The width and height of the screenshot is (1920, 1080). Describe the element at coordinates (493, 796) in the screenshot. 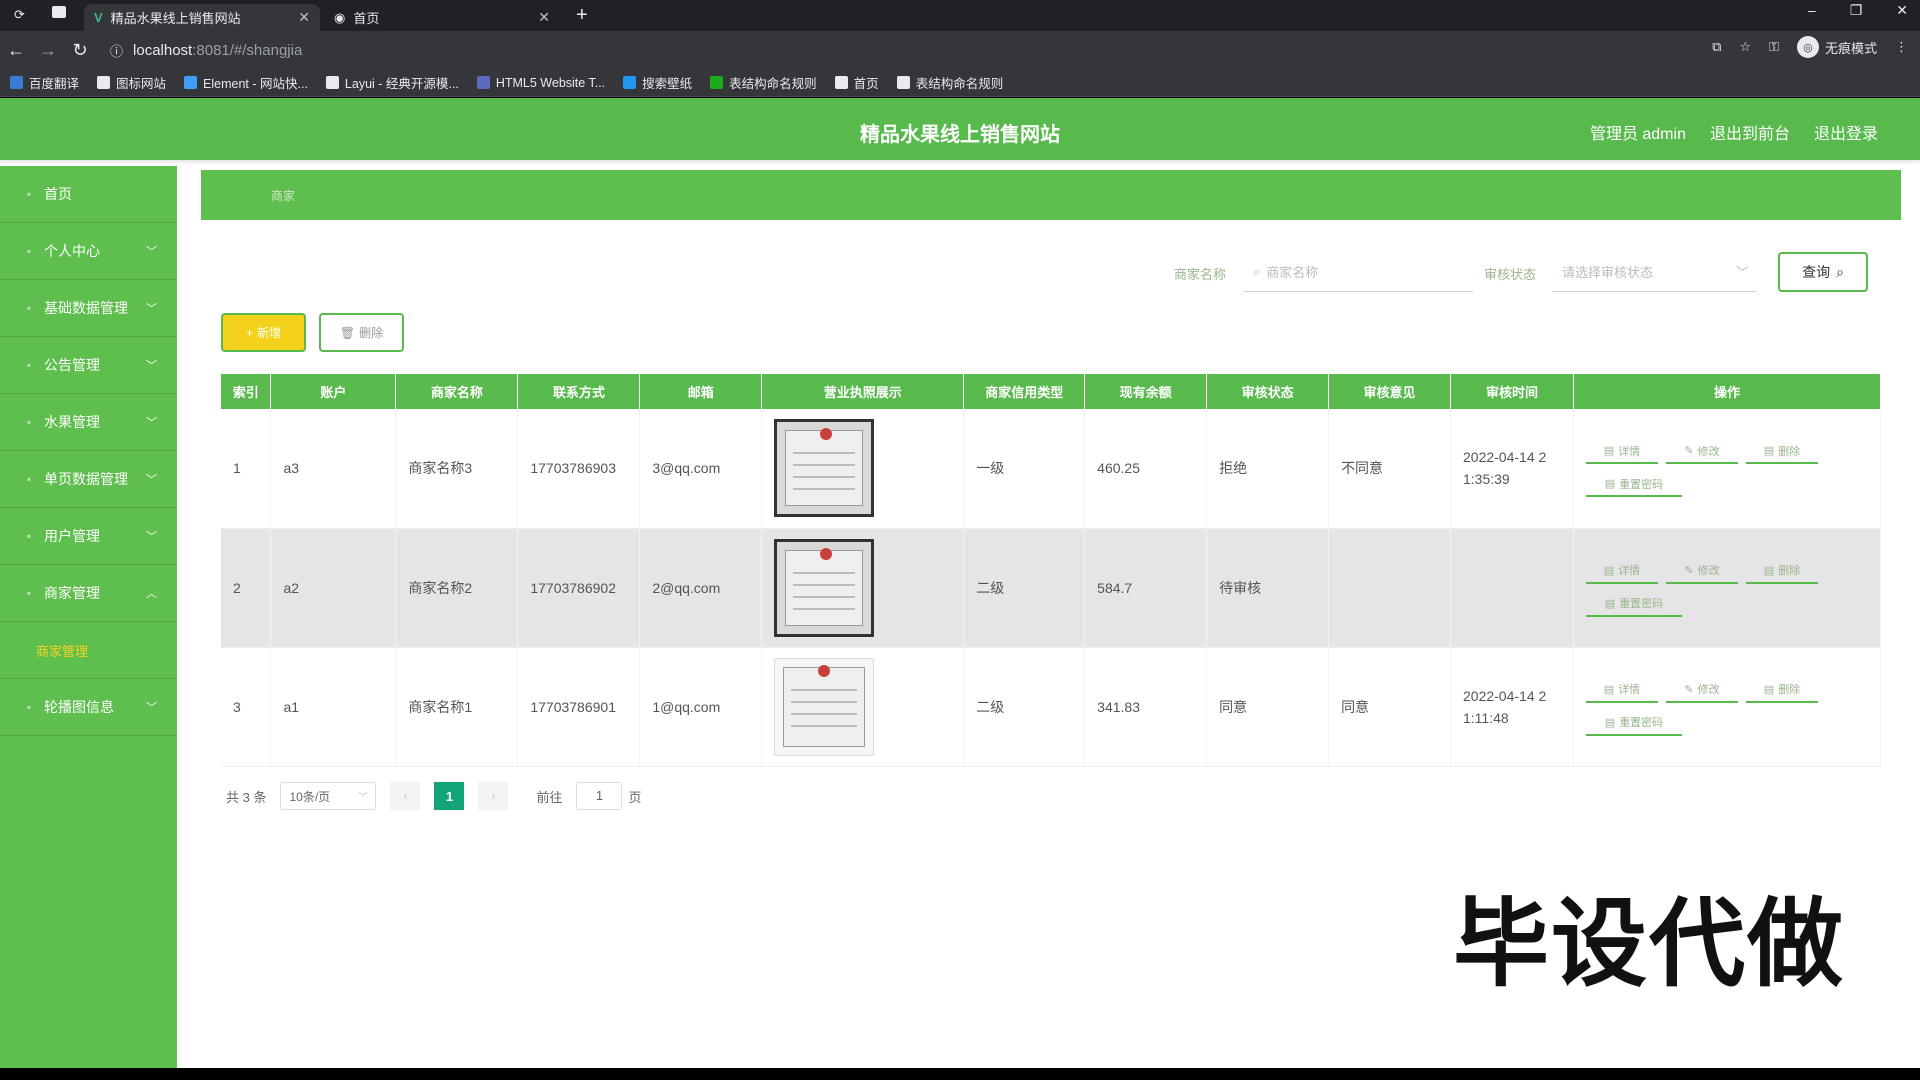

I see `next-page-icon: ›` at that location.